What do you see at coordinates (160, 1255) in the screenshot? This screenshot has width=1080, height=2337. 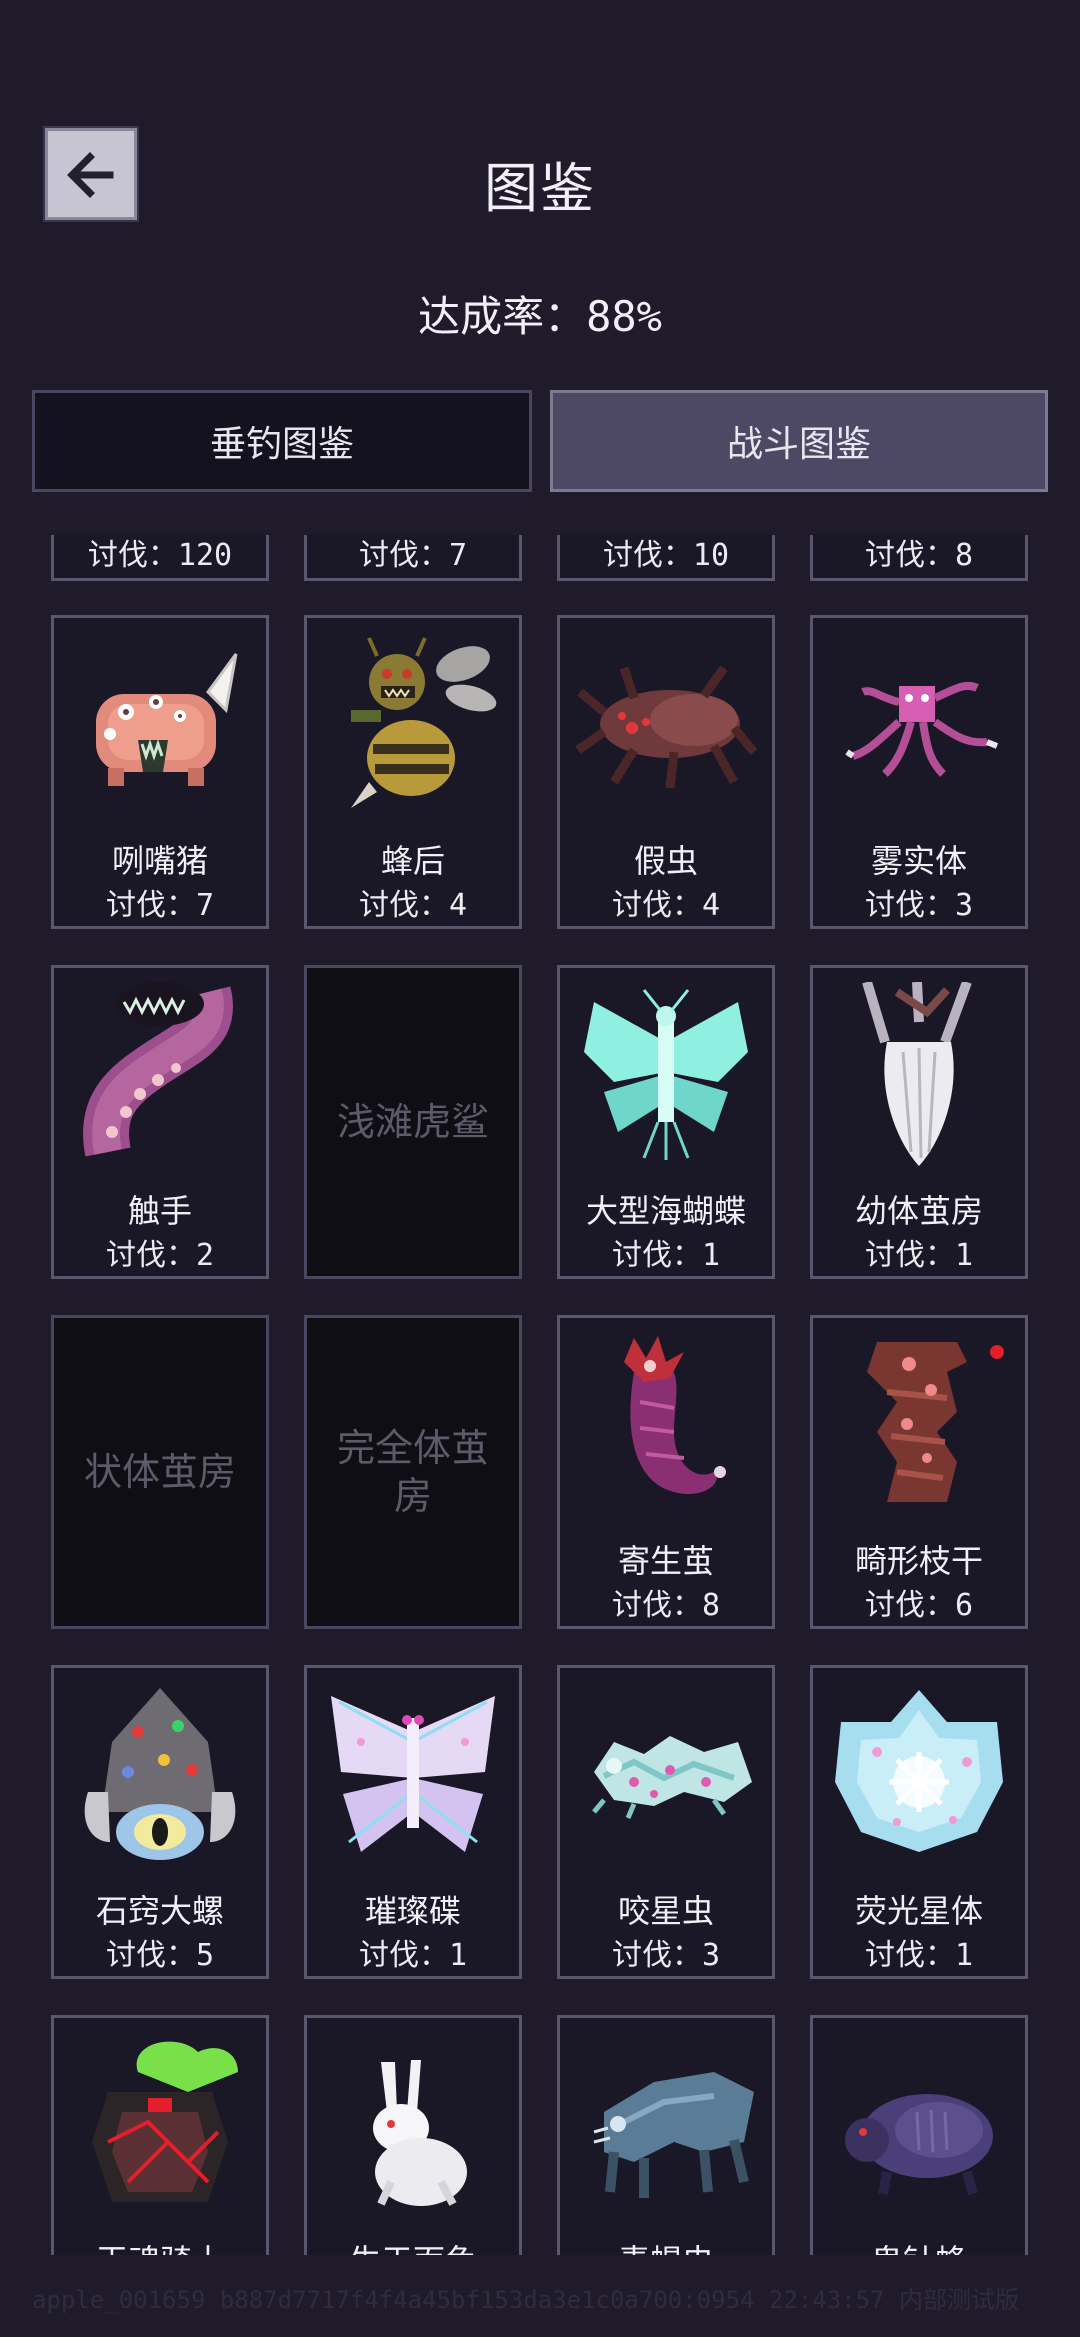 I see `kill-count: 讨伐：2` at bounding box center [160, 1255].